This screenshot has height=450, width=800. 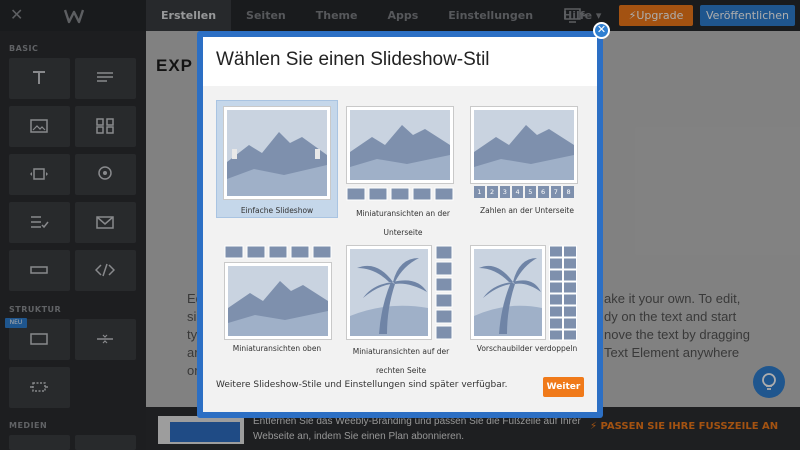 What do you see at coordinates (556, 192) in the screenshot?
I see `number-box: 7` at bounding box center [556, 192].